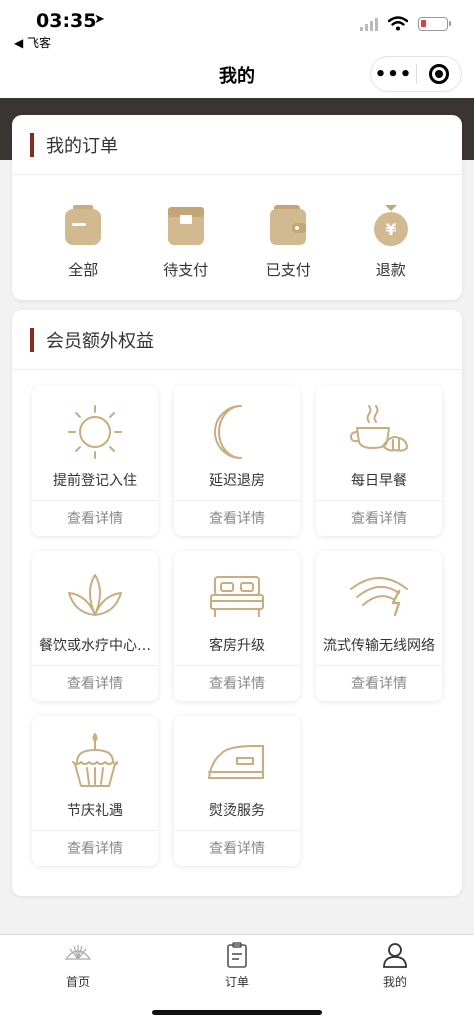  Describe the element at coordinates (236, 762) in the screenshot. I see `iron-icon` at that location.